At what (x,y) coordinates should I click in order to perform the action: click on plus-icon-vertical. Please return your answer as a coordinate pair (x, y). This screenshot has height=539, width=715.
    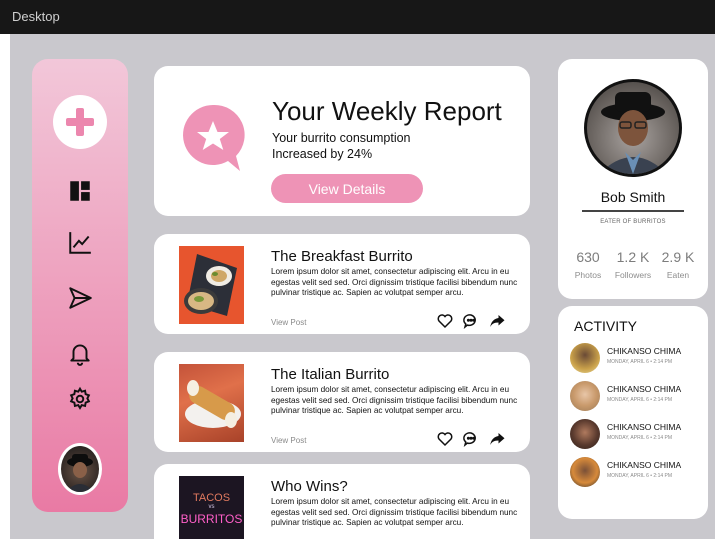
    Looking at the image, I should click on (80, 122).